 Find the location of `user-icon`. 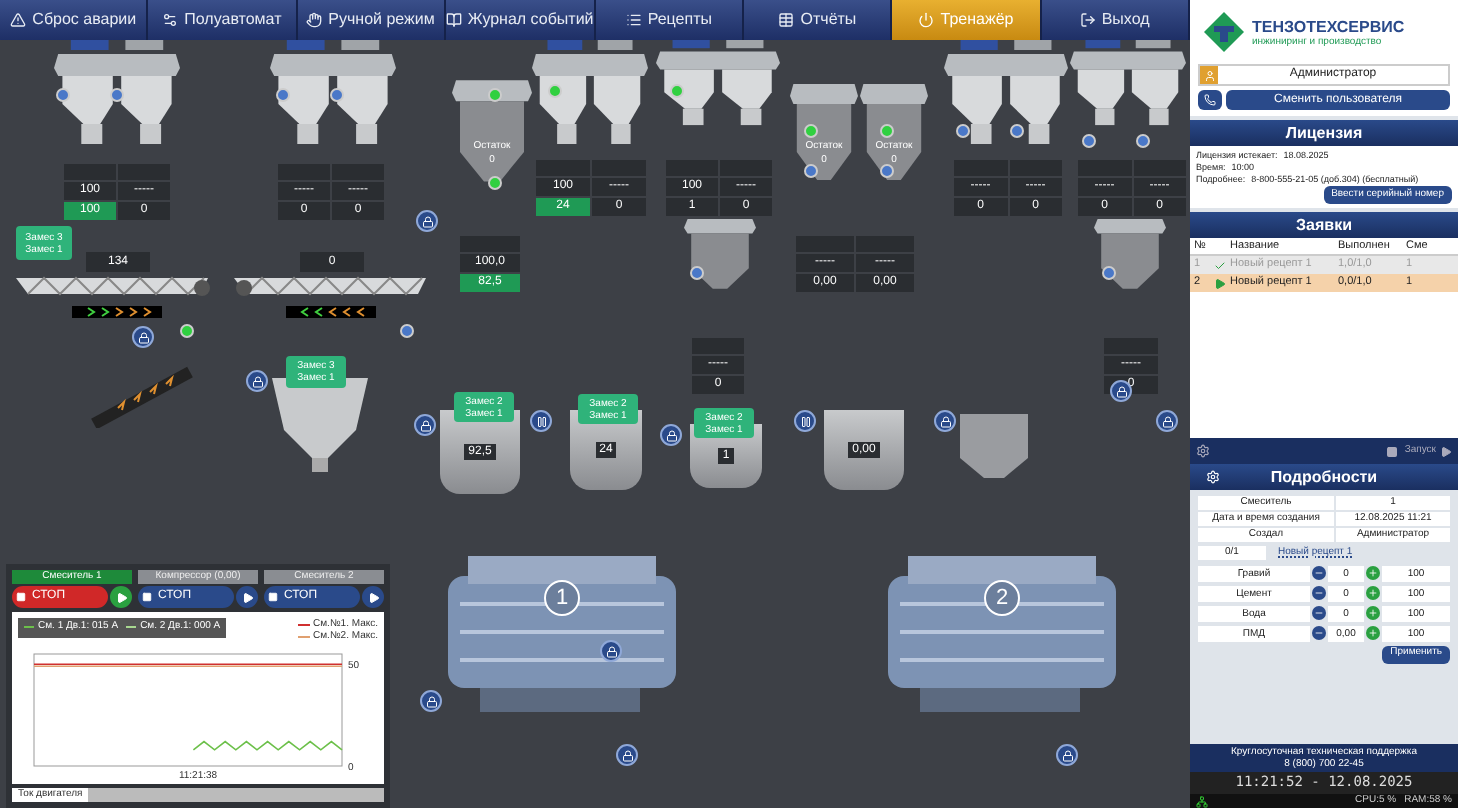

user-icon is located at coordinates (1209, 75).